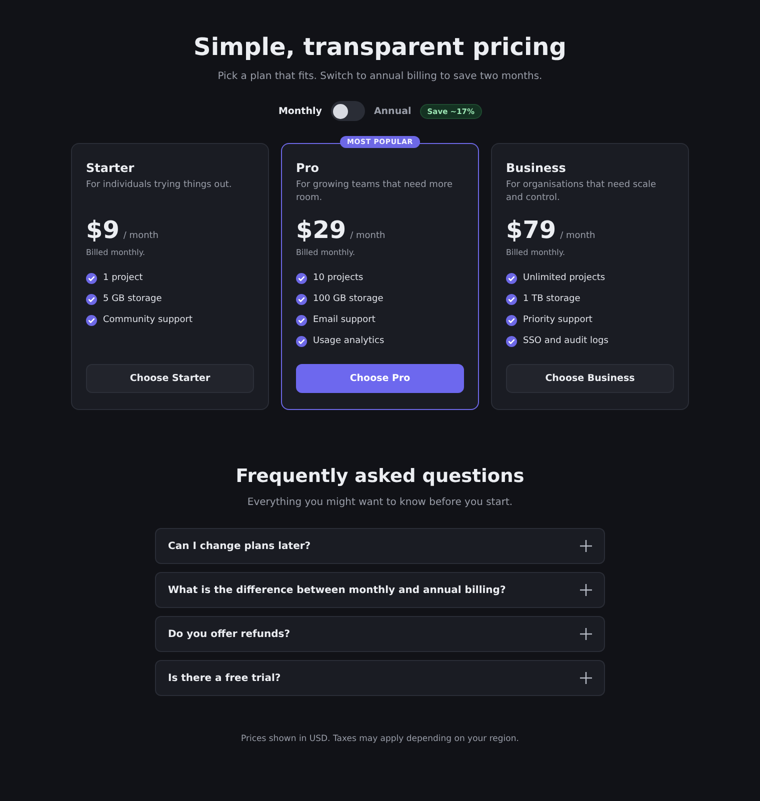  I want to click on plan-description: For organisations that need scale and control., so click(582, 192).